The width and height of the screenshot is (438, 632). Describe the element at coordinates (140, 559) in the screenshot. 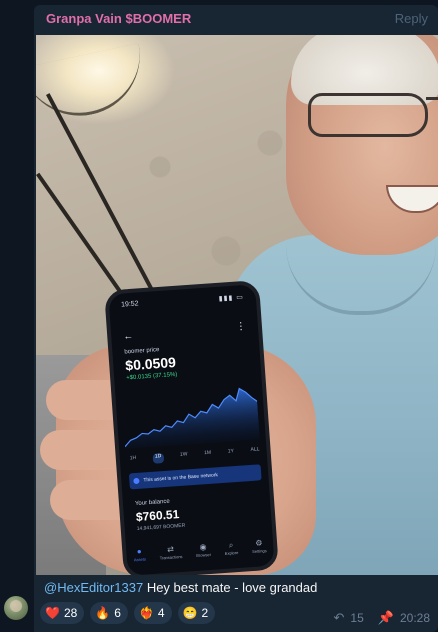

I see `phone-nav-label: Assets` at that location.